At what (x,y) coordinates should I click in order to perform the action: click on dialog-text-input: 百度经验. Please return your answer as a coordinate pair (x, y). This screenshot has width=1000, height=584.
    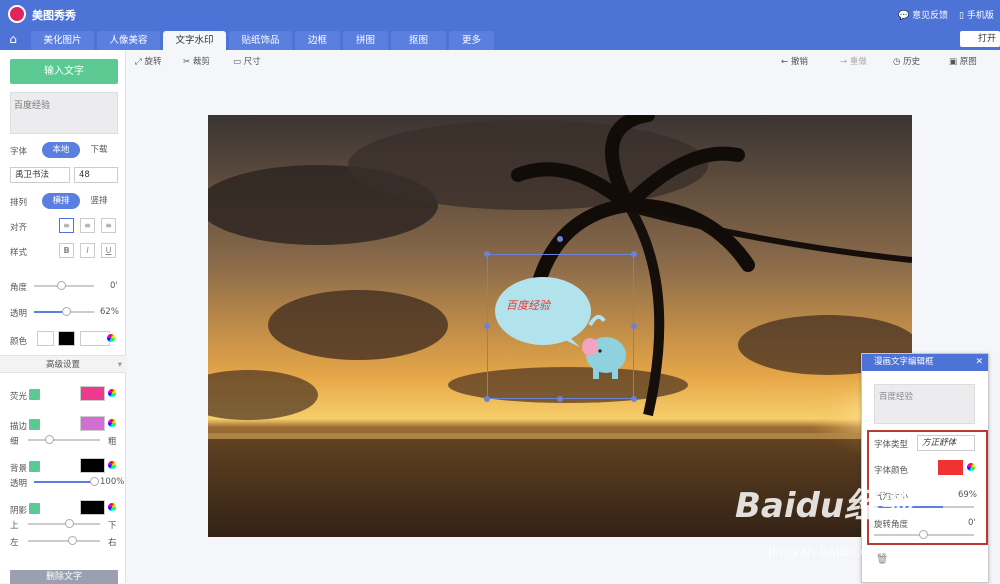
    Looking at the image, I should click on (924, 404).